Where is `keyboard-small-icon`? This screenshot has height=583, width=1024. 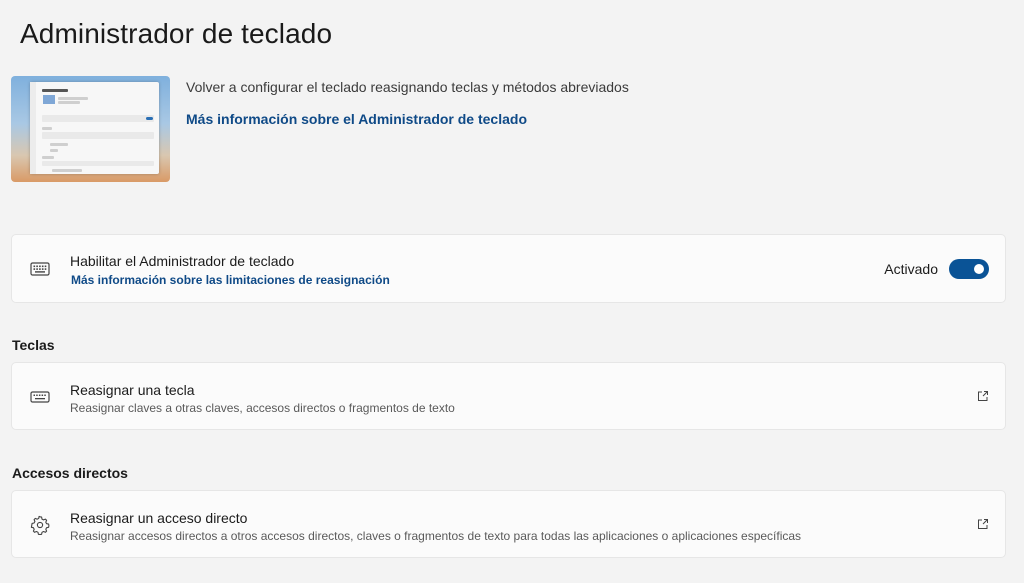 keyboard-small-icon is located at coordinates (40, 397).